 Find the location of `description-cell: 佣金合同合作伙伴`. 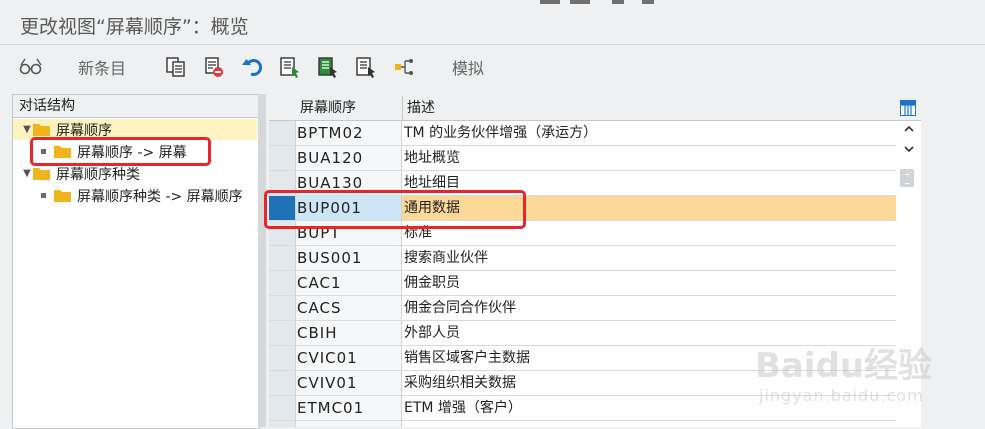

description-cell: 佣金合同合作伙伴 is located at coordinates (460, 308).